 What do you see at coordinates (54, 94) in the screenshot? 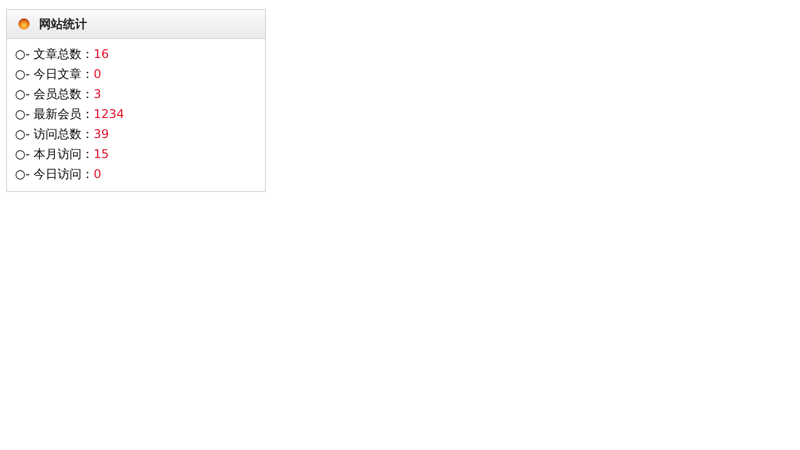
I see `stat-label: ○- 会员总数：` at bounding box center [54, 94].